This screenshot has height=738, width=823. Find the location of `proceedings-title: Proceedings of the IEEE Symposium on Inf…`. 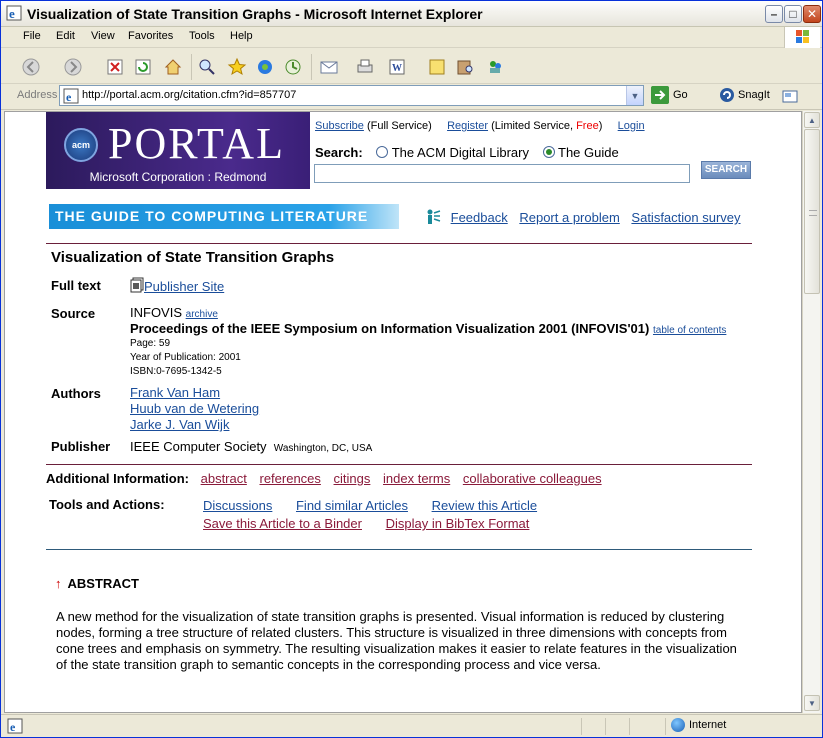

proceedings-title: Proceedings of the IEEE Symposium on Inf… is located at coordinates (390, 328).